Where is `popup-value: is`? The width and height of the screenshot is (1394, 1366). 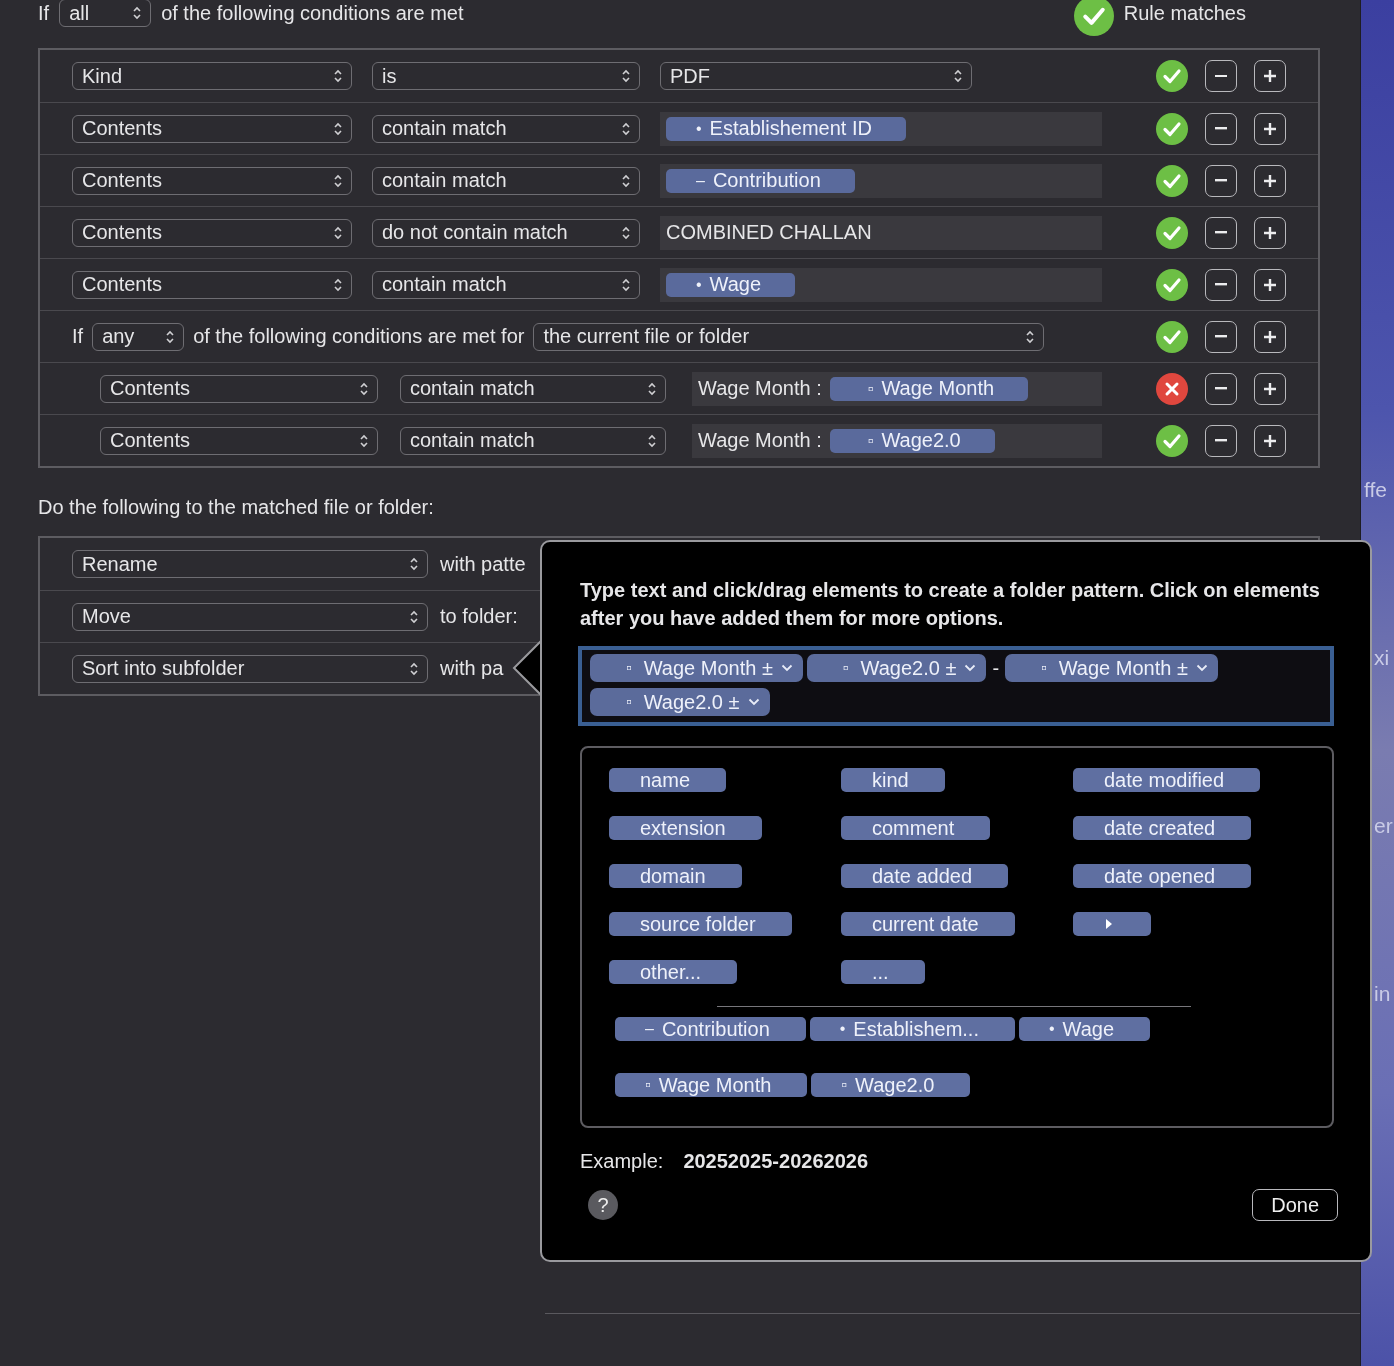
popup-value: is is located at coordinates (389, 76).